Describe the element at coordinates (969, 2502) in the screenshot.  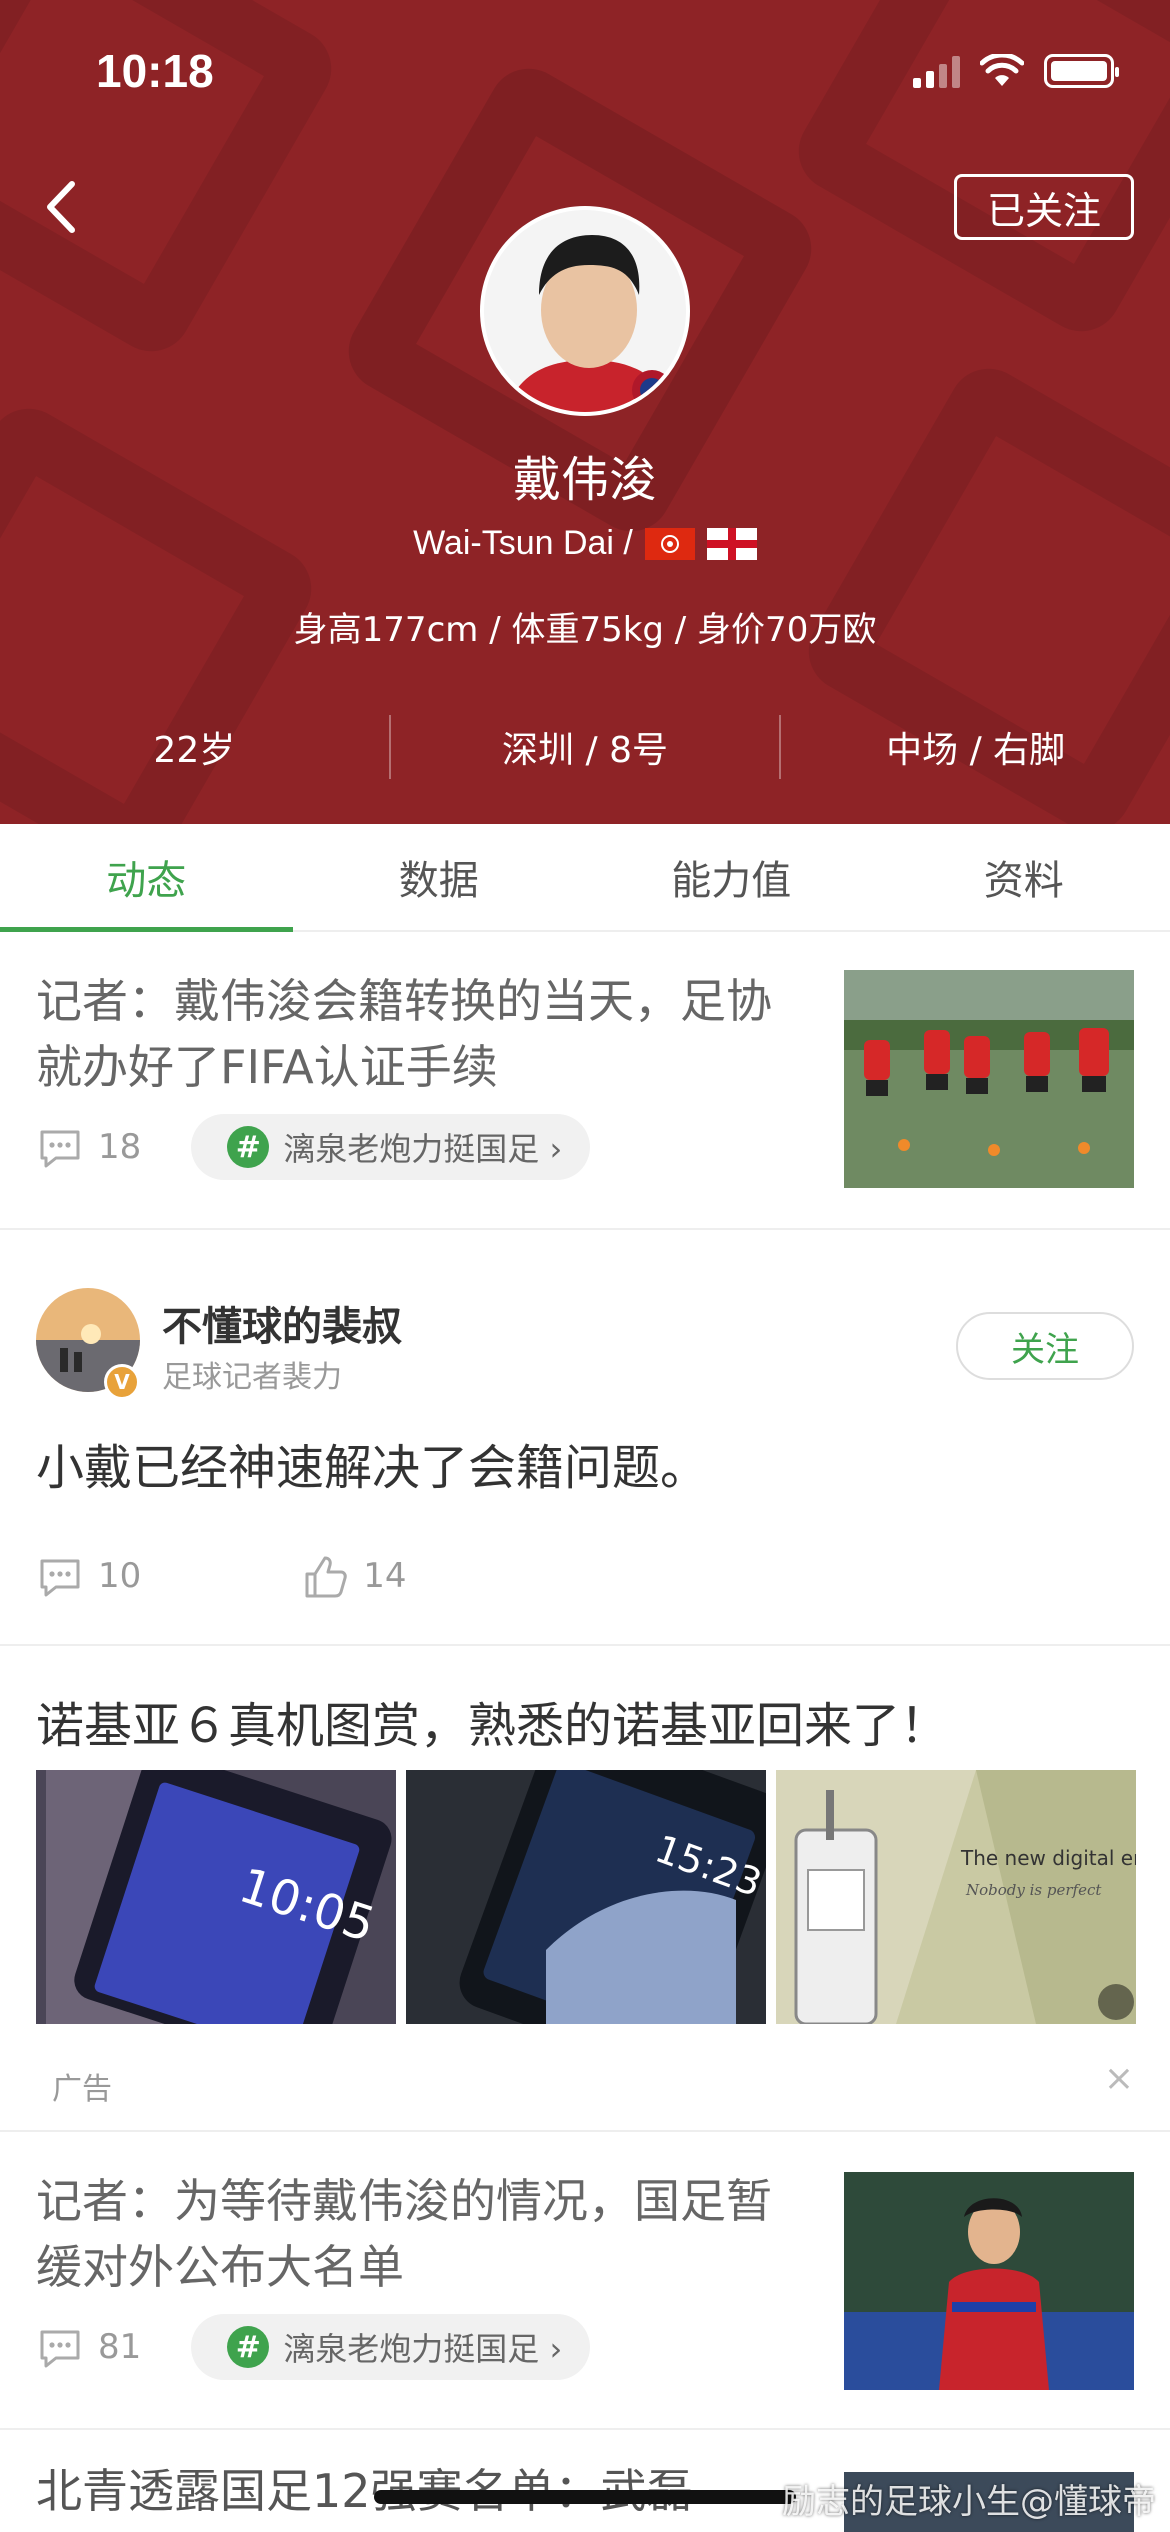
I see `watermark: 励志的足球小生@懂球帝` at that location.